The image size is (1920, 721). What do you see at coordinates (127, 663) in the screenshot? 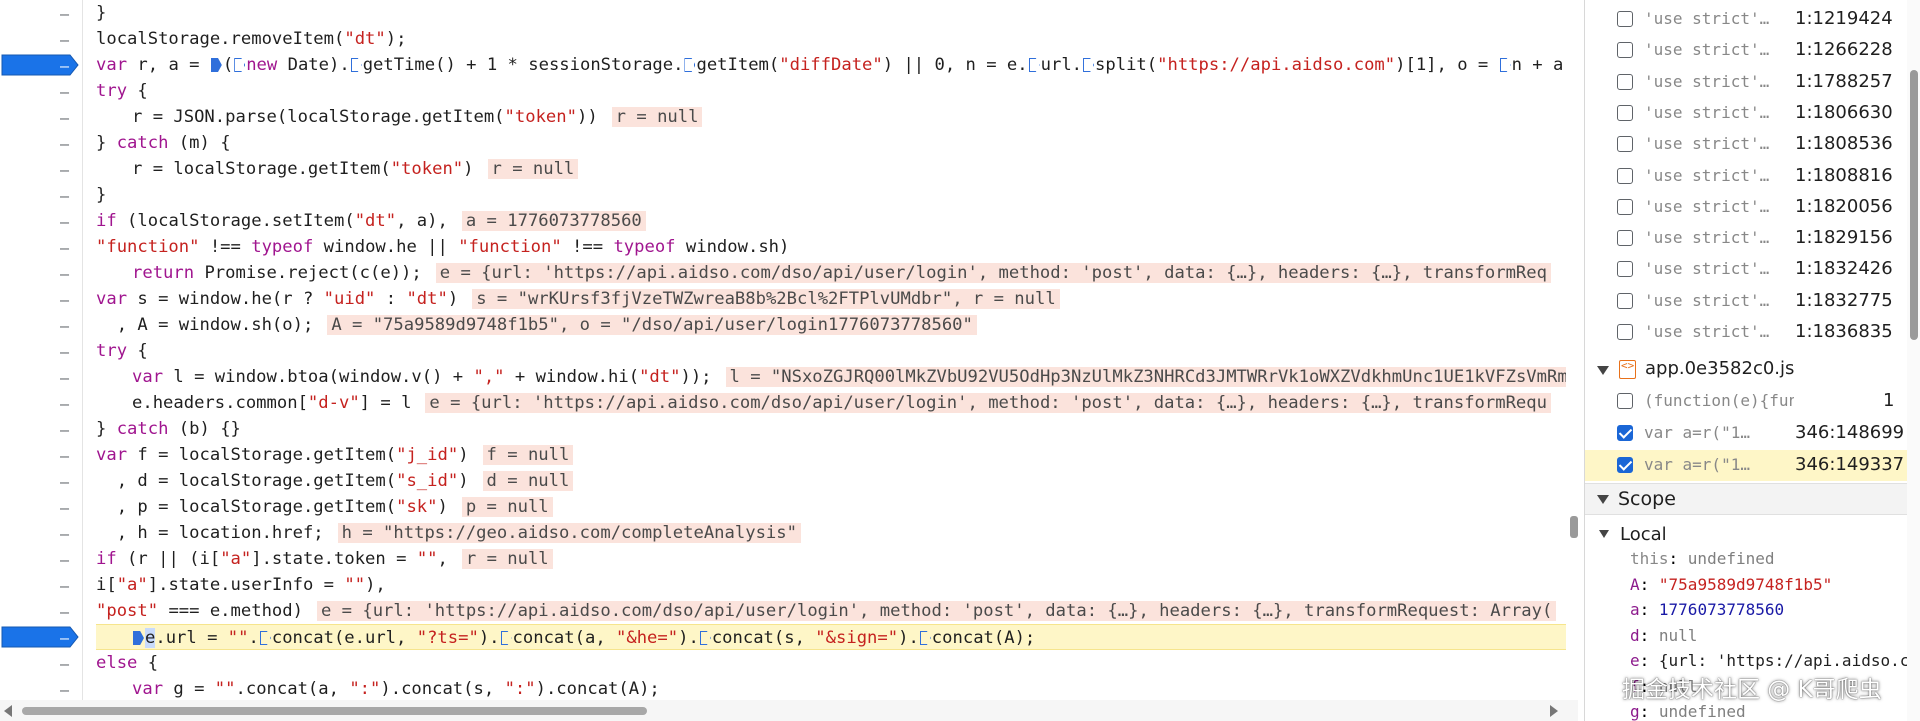
I see `code-line: else {` at bounding box center [127, 663].